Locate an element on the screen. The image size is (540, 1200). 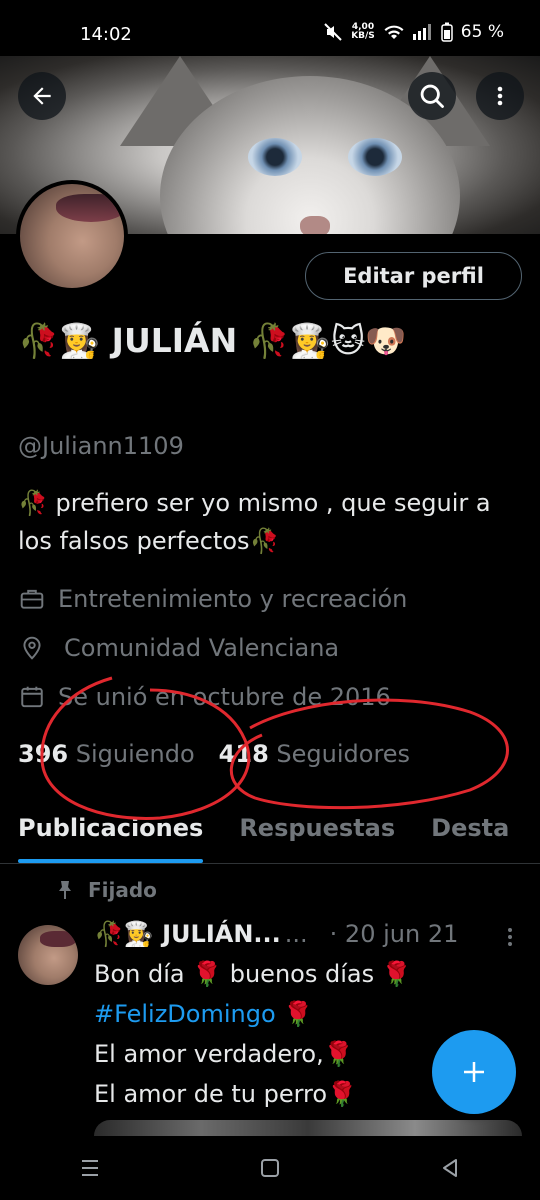
network-speed: 4,00 KB/S is located at coordinates (363, 32).